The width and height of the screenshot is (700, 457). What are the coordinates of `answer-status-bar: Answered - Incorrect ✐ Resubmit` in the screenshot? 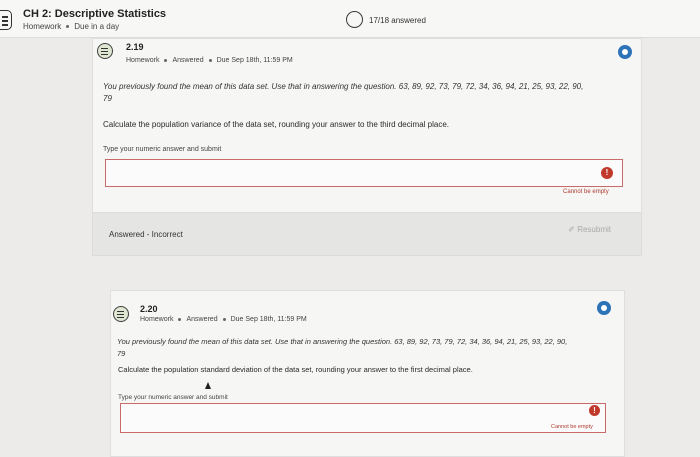 It's located at (367, 234).